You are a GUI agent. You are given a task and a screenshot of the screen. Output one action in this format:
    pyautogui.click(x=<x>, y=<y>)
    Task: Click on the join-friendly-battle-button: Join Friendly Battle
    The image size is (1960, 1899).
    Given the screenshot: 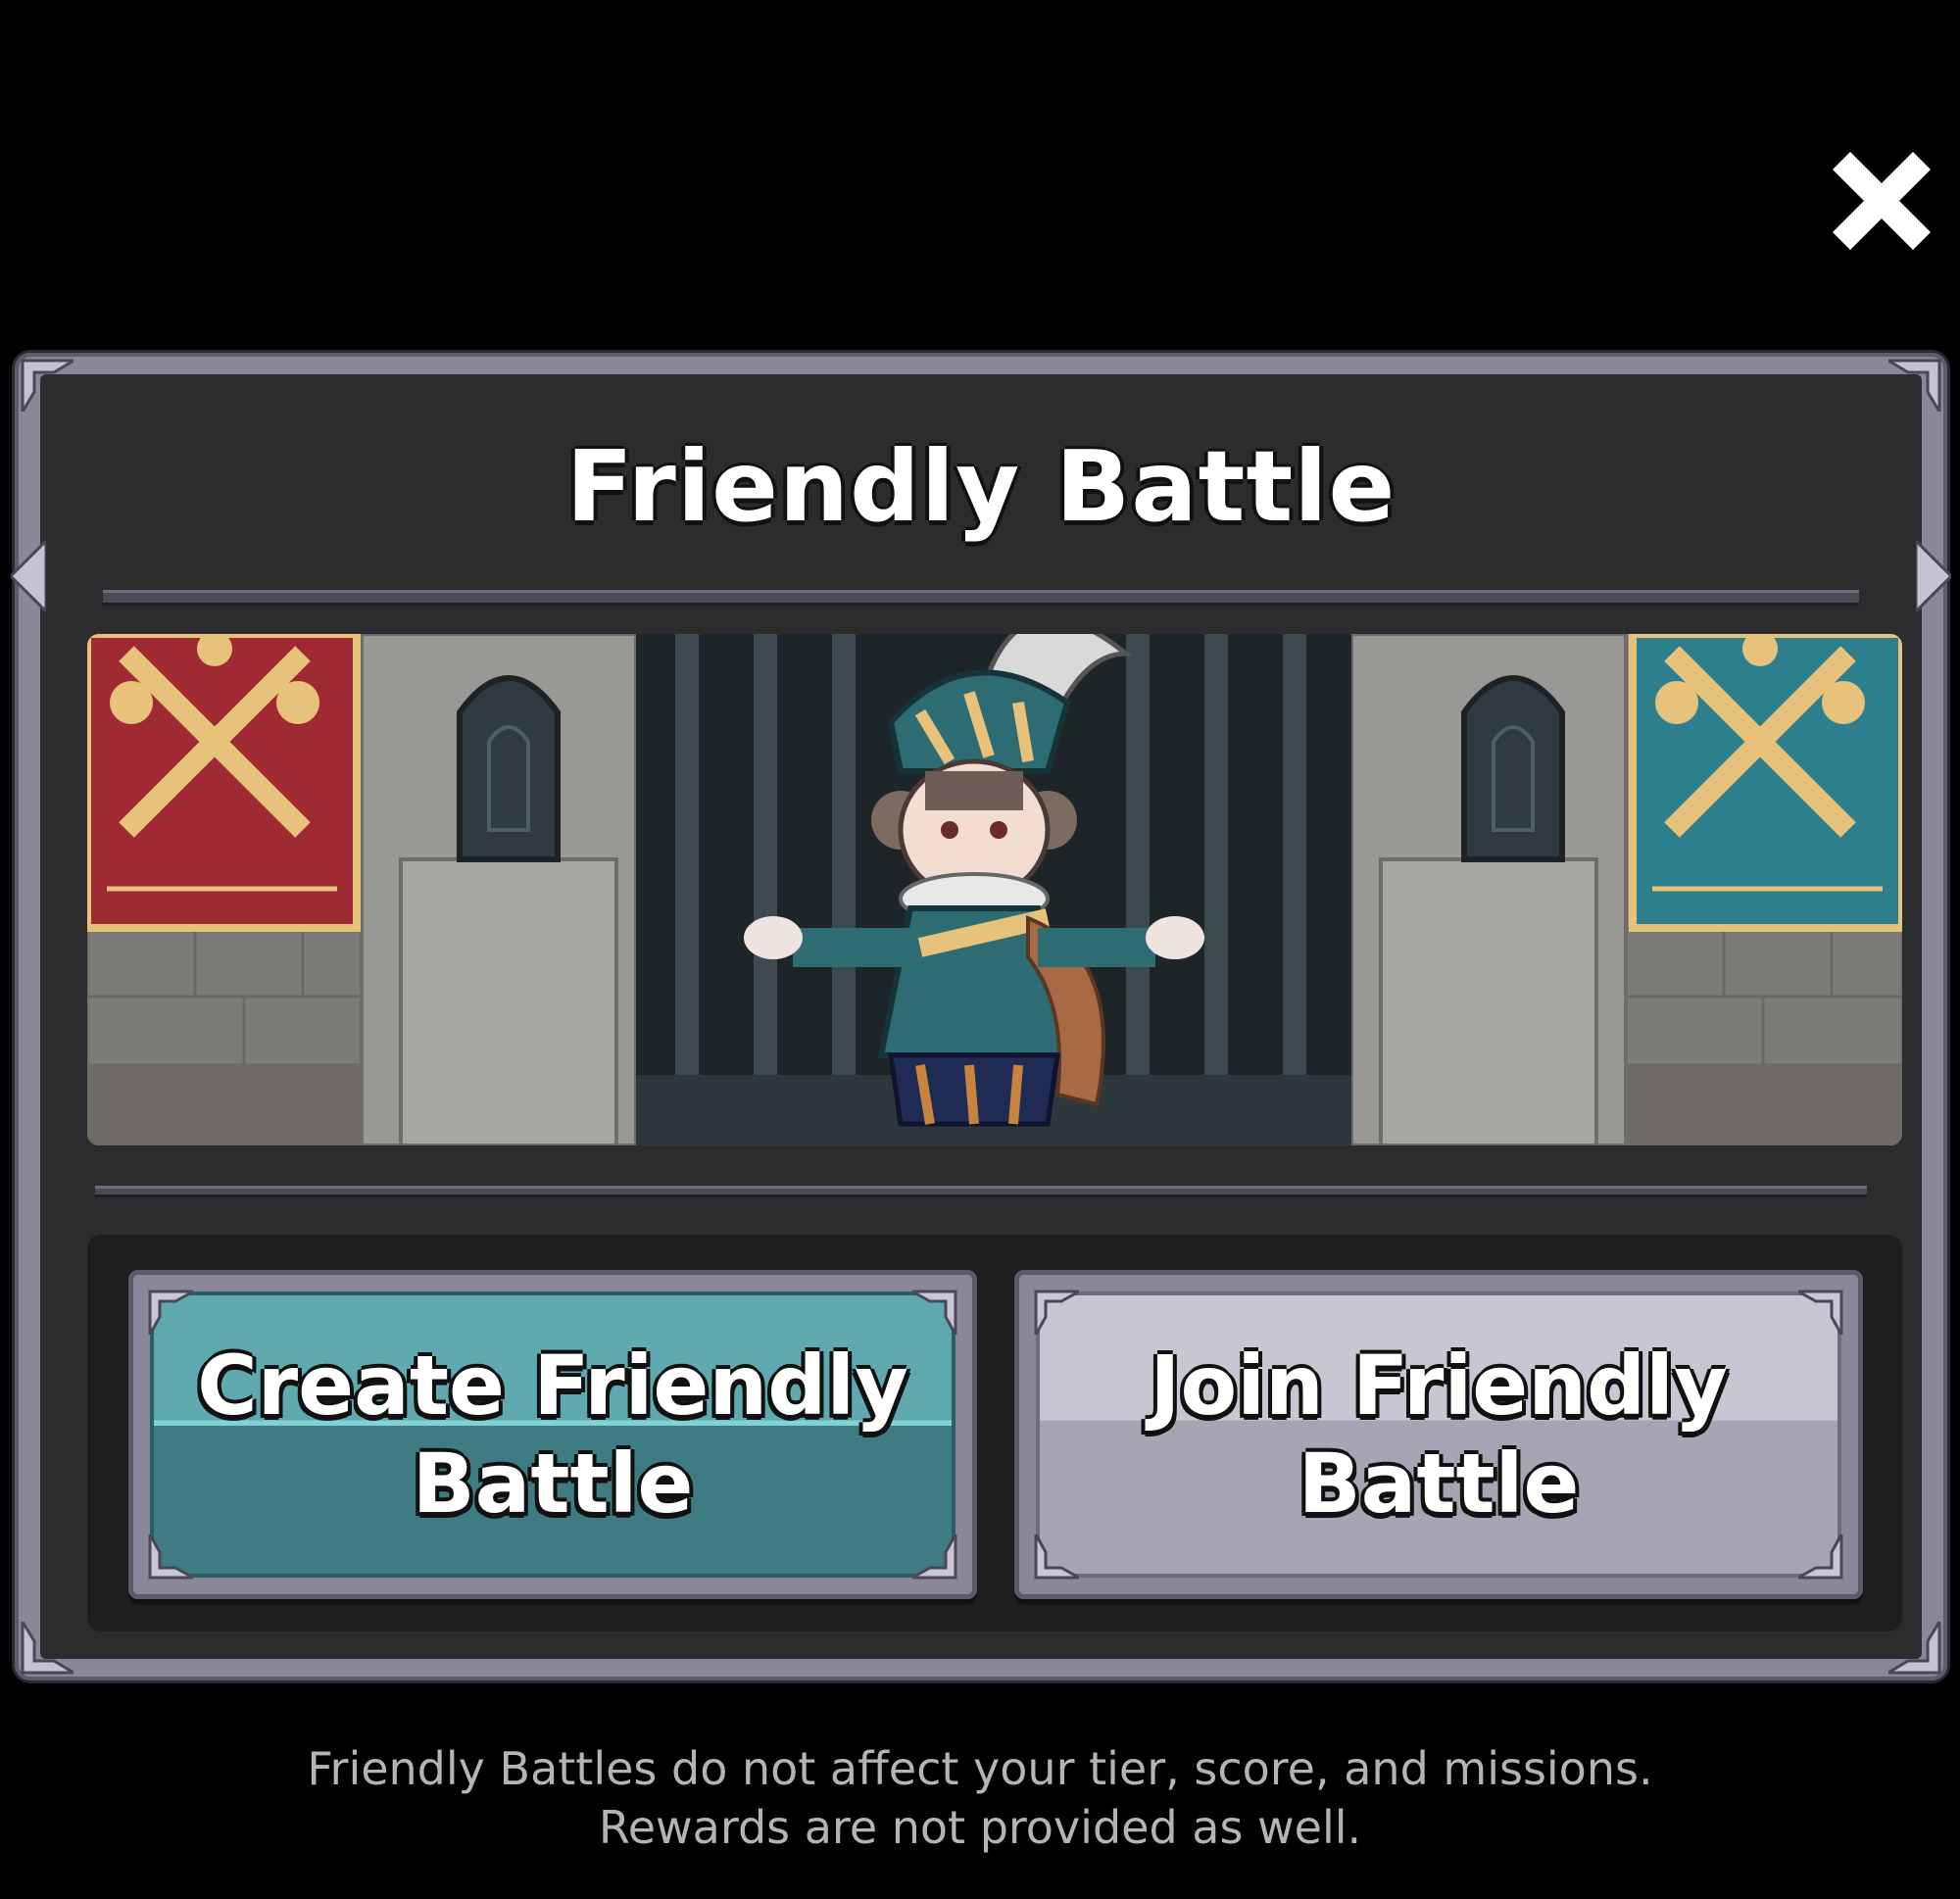 What is the action you would take?
    pyautogui.click(x=1438, y=1434)
    